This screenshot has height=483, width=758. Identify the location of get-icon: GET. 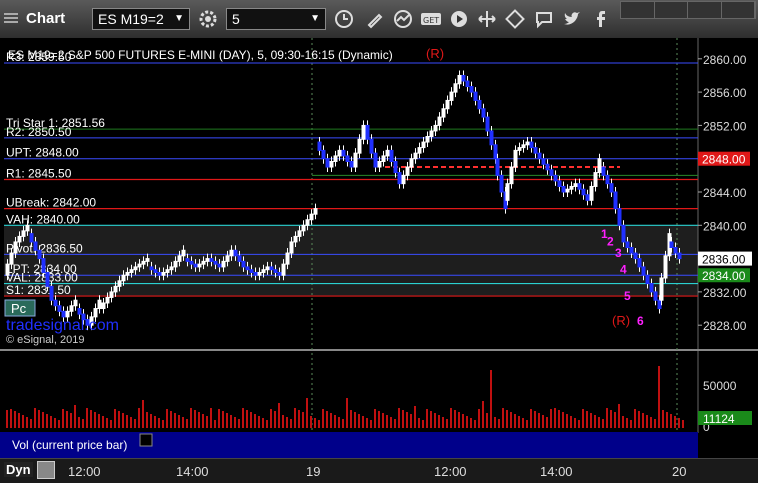
(431, 19).